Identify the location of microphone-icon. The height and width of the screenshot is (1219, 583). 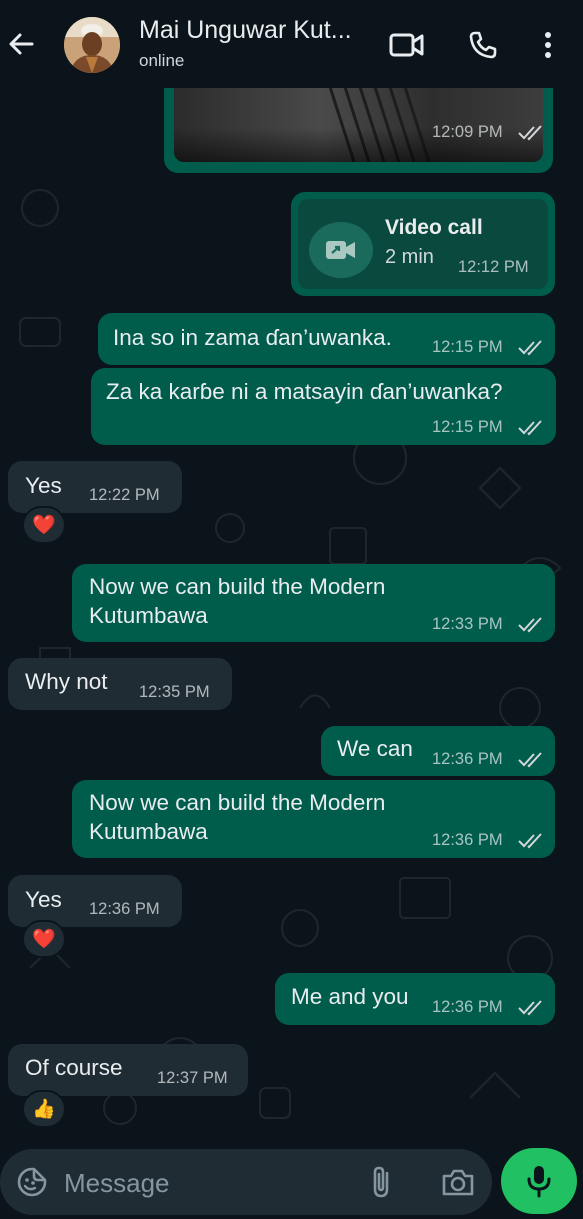
(539, 1182).